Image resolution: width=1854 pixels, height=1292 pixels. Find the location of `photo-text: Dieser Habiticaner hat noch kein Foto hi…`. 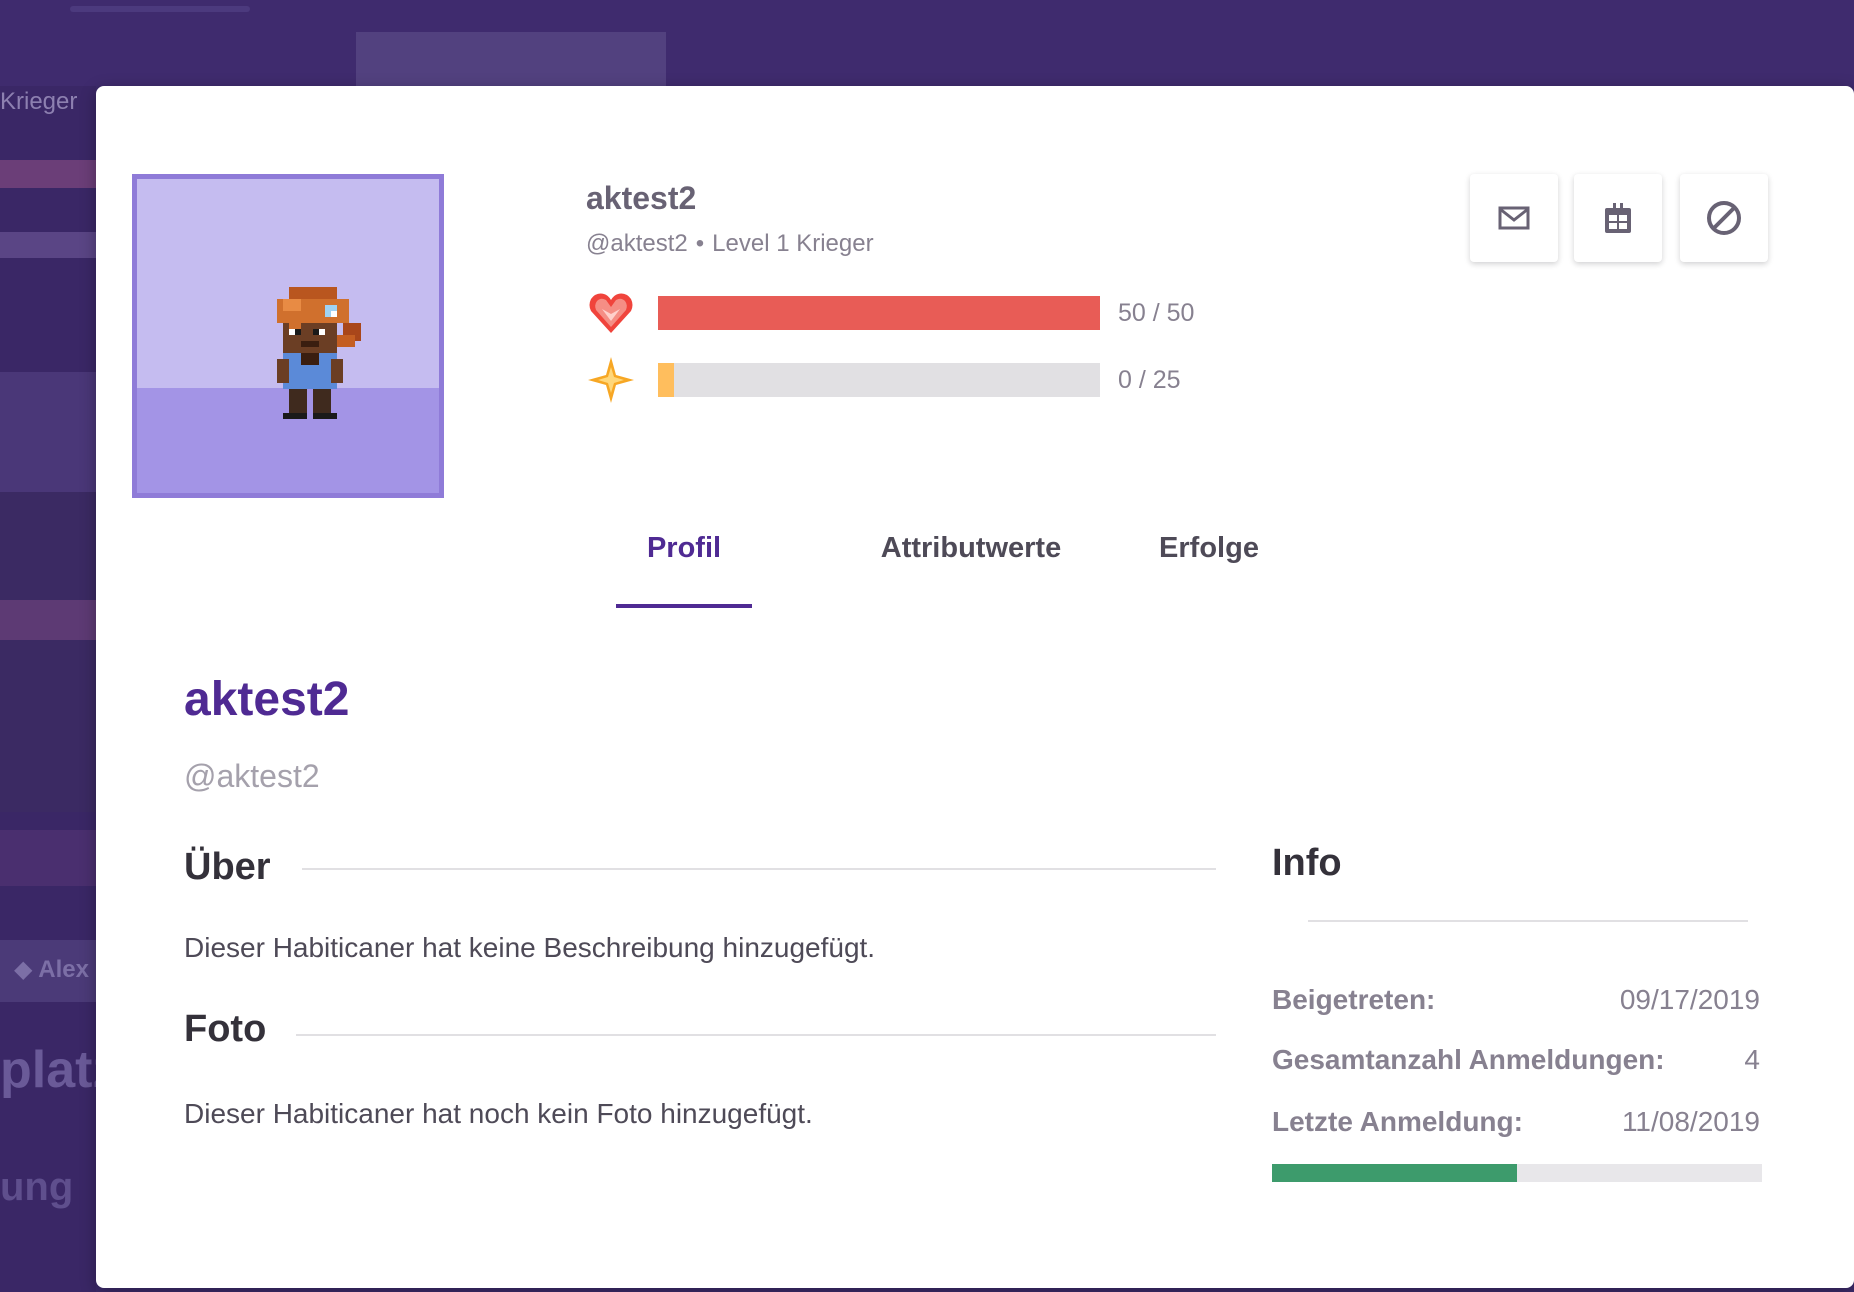

photo-text: Dieser Habiticaner hat noch kein Foto hi… is located at coordinates (498, 1113).